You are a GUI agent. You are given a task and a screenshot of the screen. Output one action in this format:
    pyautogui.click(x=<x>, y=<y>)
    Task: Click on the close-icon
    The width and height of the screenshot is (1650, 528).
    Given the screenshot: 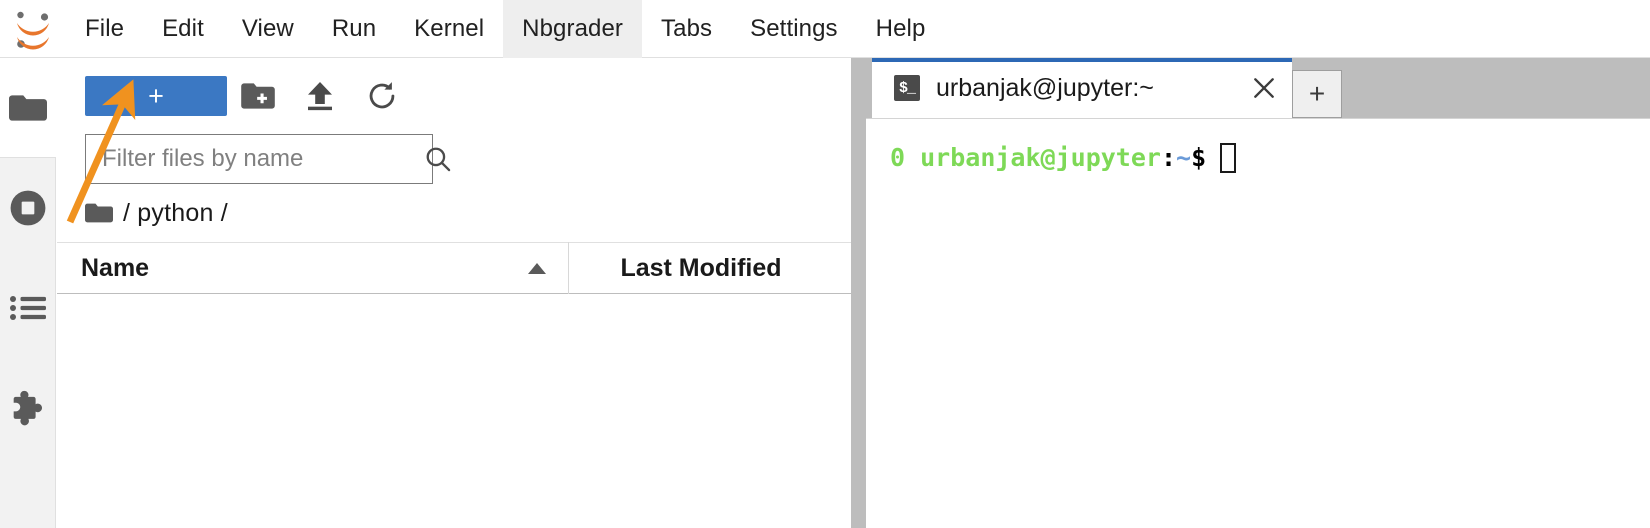 What is the action you would take?
    pyautogui.click(x=1264, y=88)
    